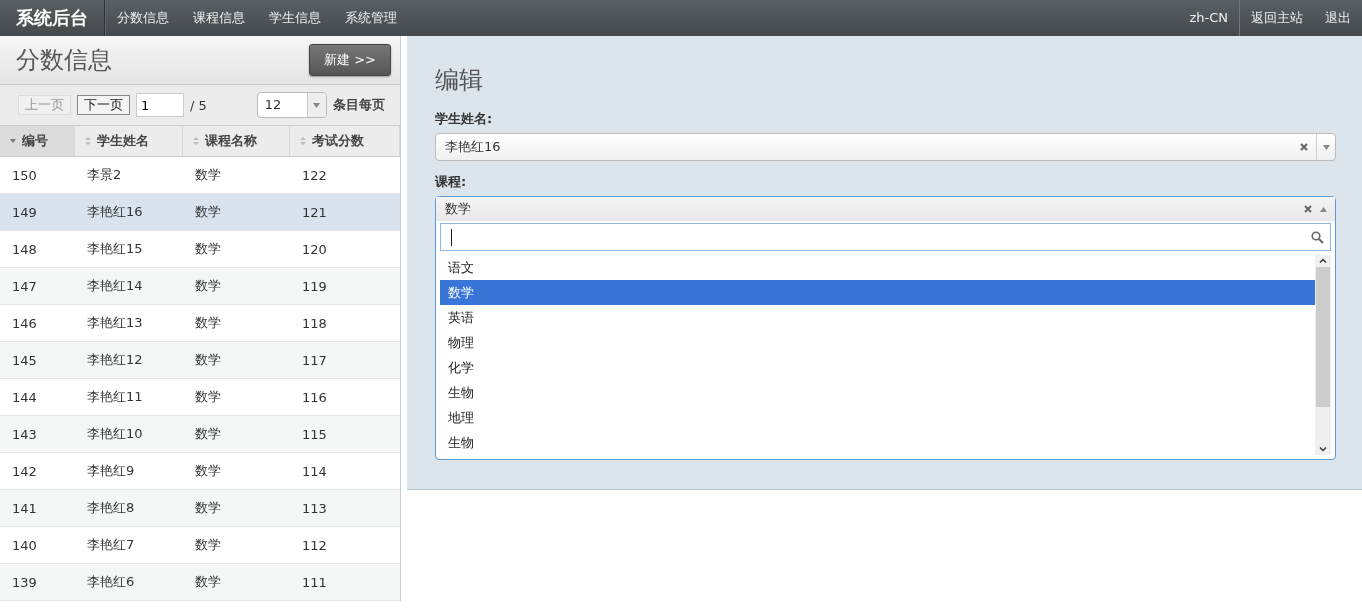 This screenshot has width=1362, height=613. What do you see at coordinates (877, 317) in the screenshot?
I see `dropdown-option: 英语` at bounding box center [877, 317].